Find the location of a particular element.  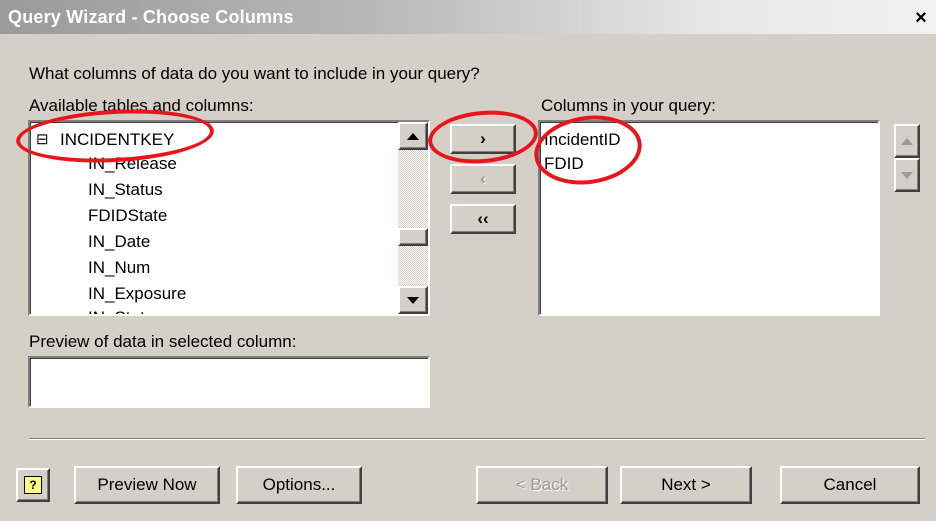

available-columns-label: Available tables and columns: is located at coordinates (141, 105).